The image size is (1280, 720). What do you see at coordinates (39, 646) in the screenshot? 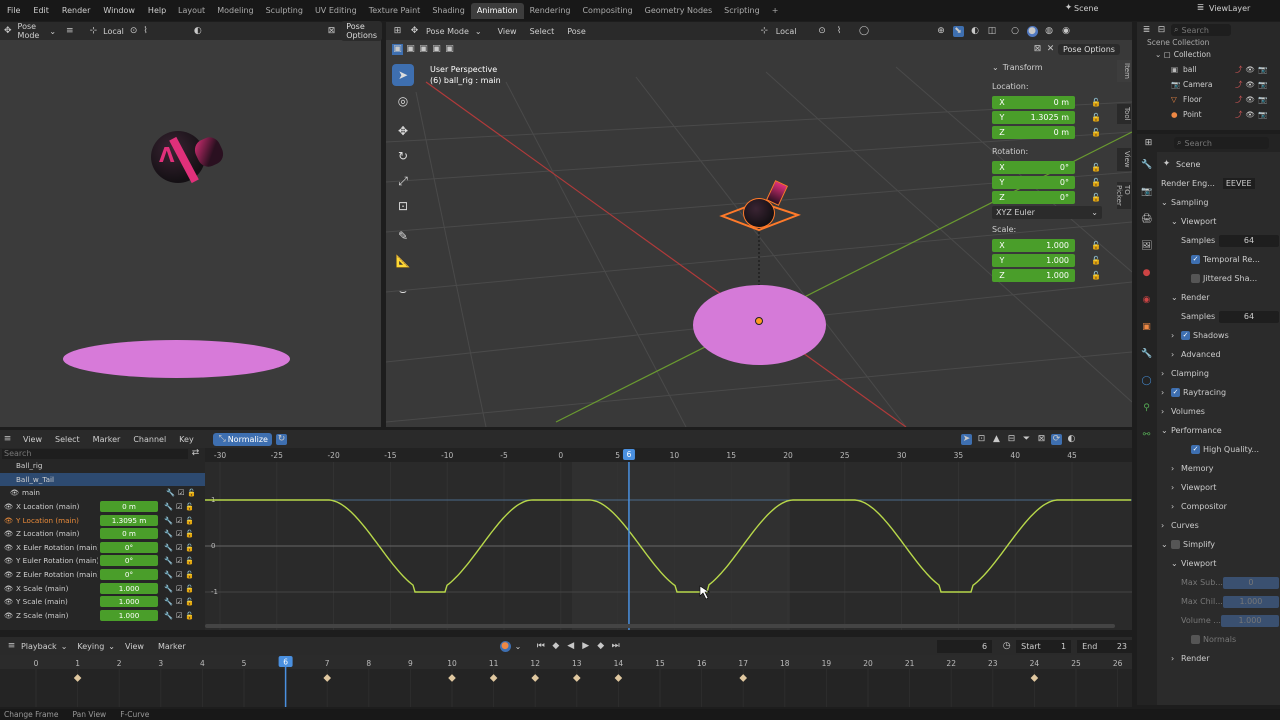
I see `playback-menu: Playback` at bounding box center [39, 646].